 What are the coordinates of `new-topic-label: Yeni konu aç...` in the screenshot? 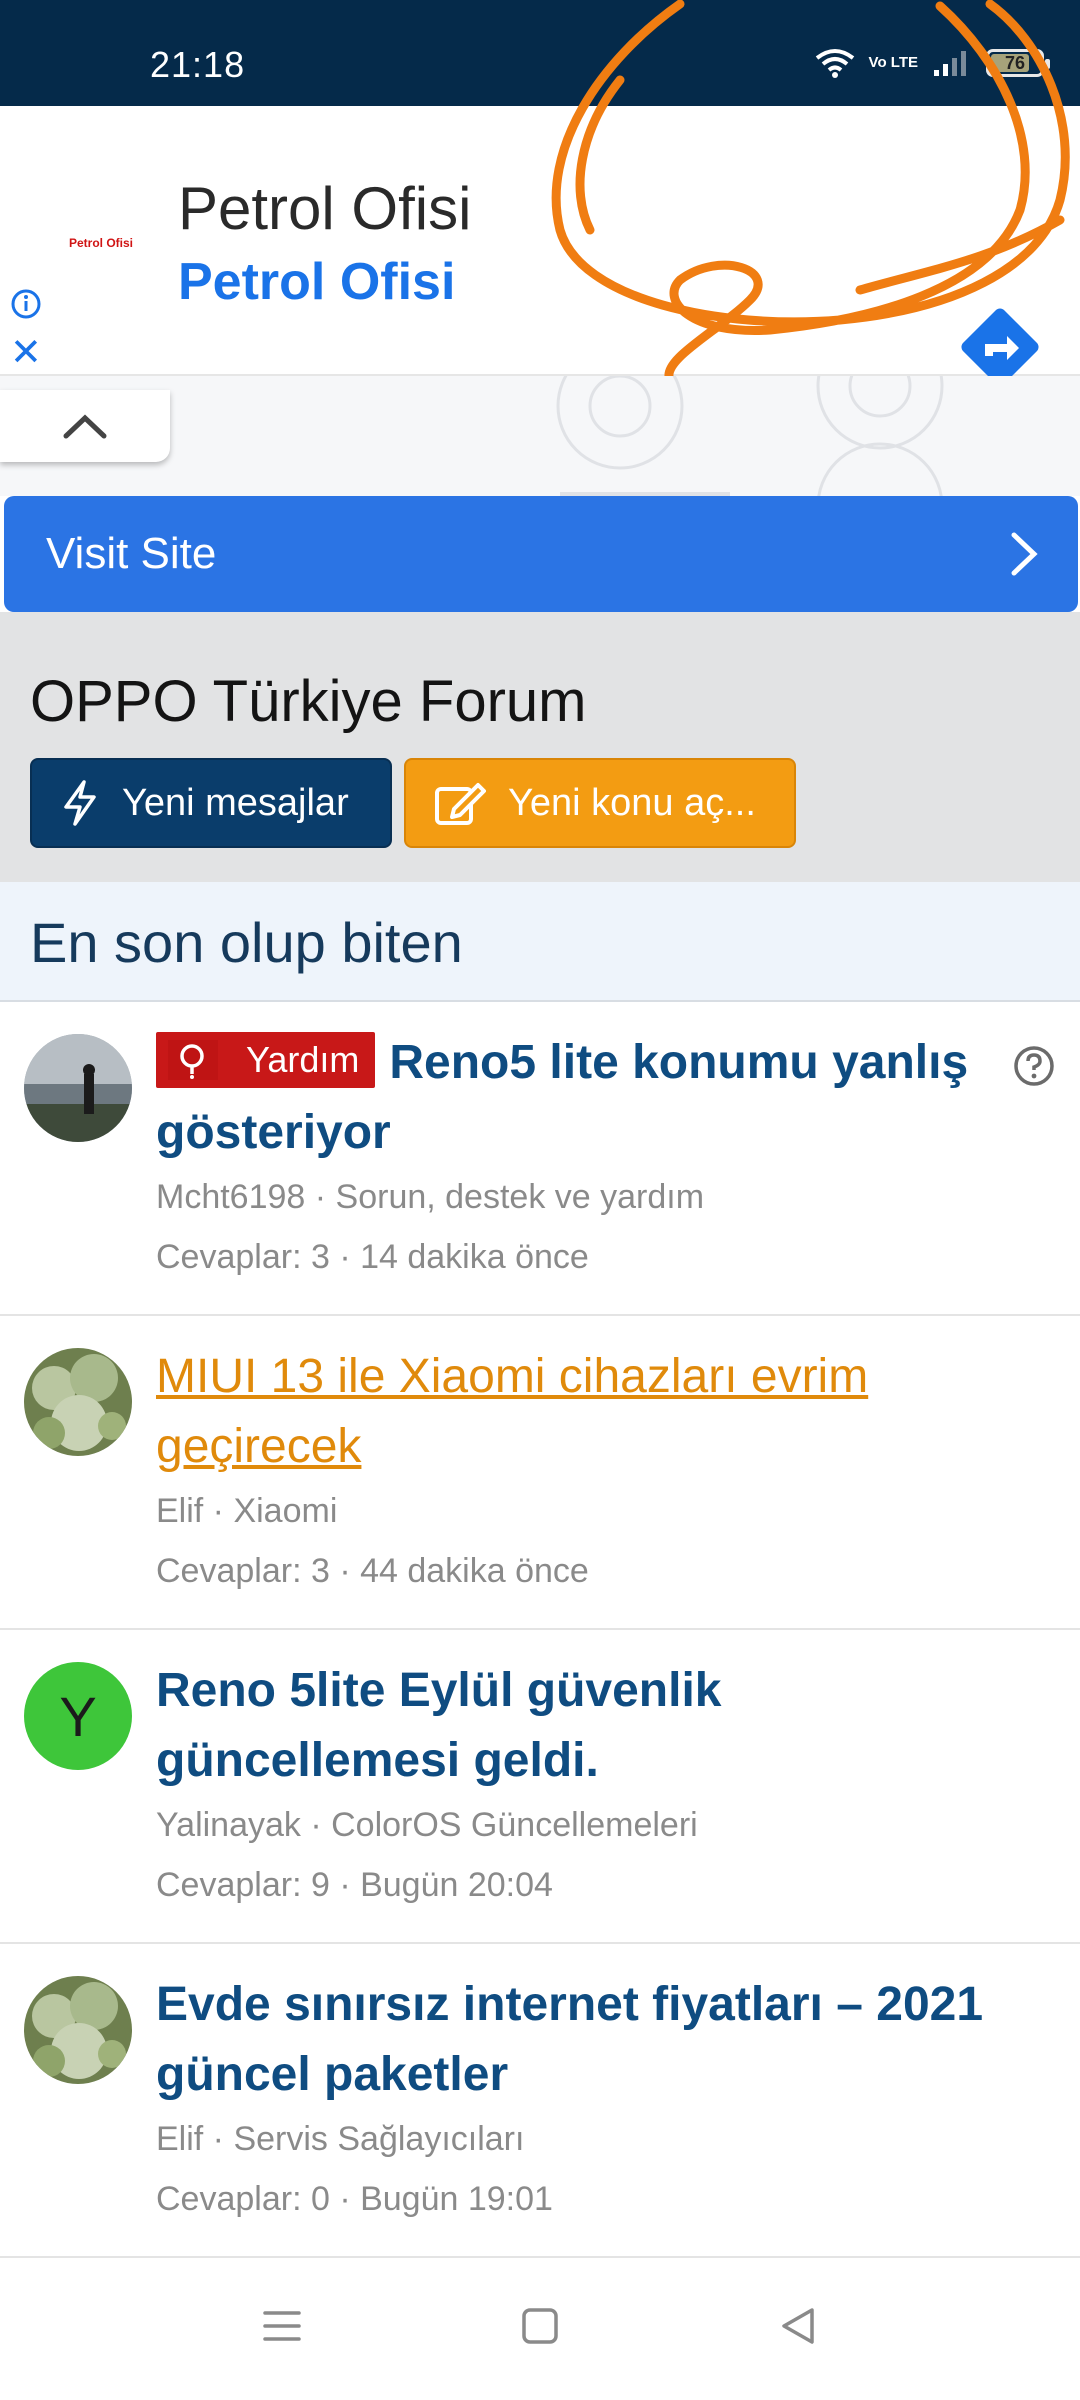 It's located at (632, 802).